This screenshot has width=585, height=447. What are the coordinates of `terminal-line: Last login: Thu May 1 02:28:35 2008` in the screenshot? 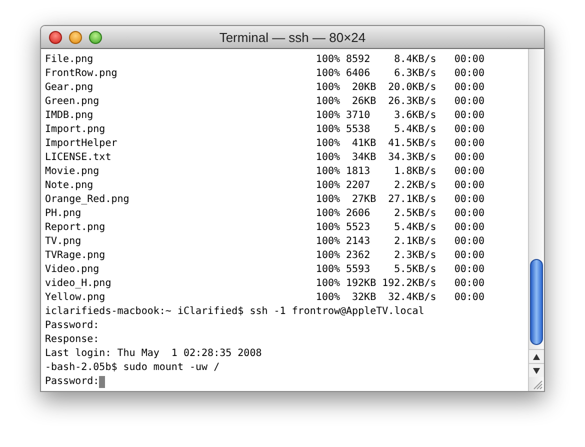 It's located at (153, 354).